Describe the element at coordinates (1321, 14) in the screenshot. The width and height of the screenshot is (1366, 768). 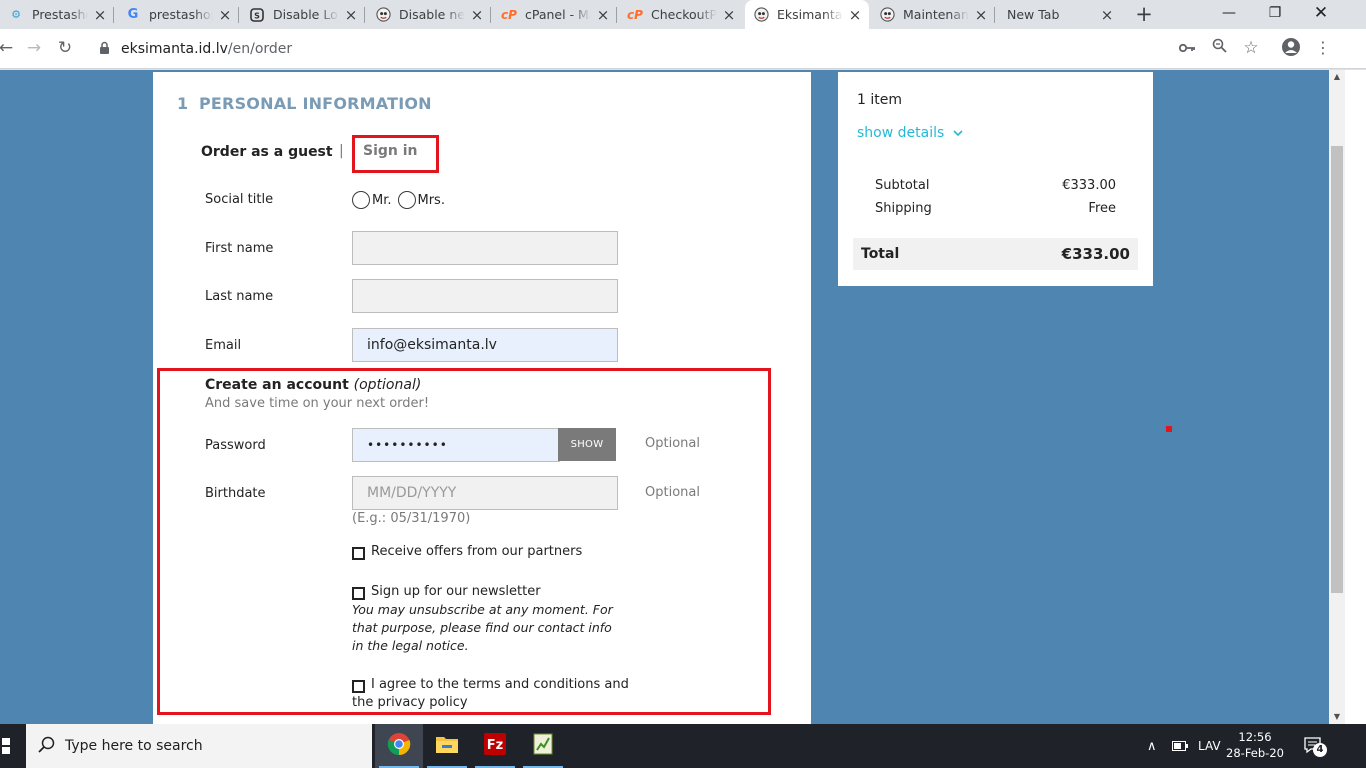
I see `close-window-button: ✕` at that location.